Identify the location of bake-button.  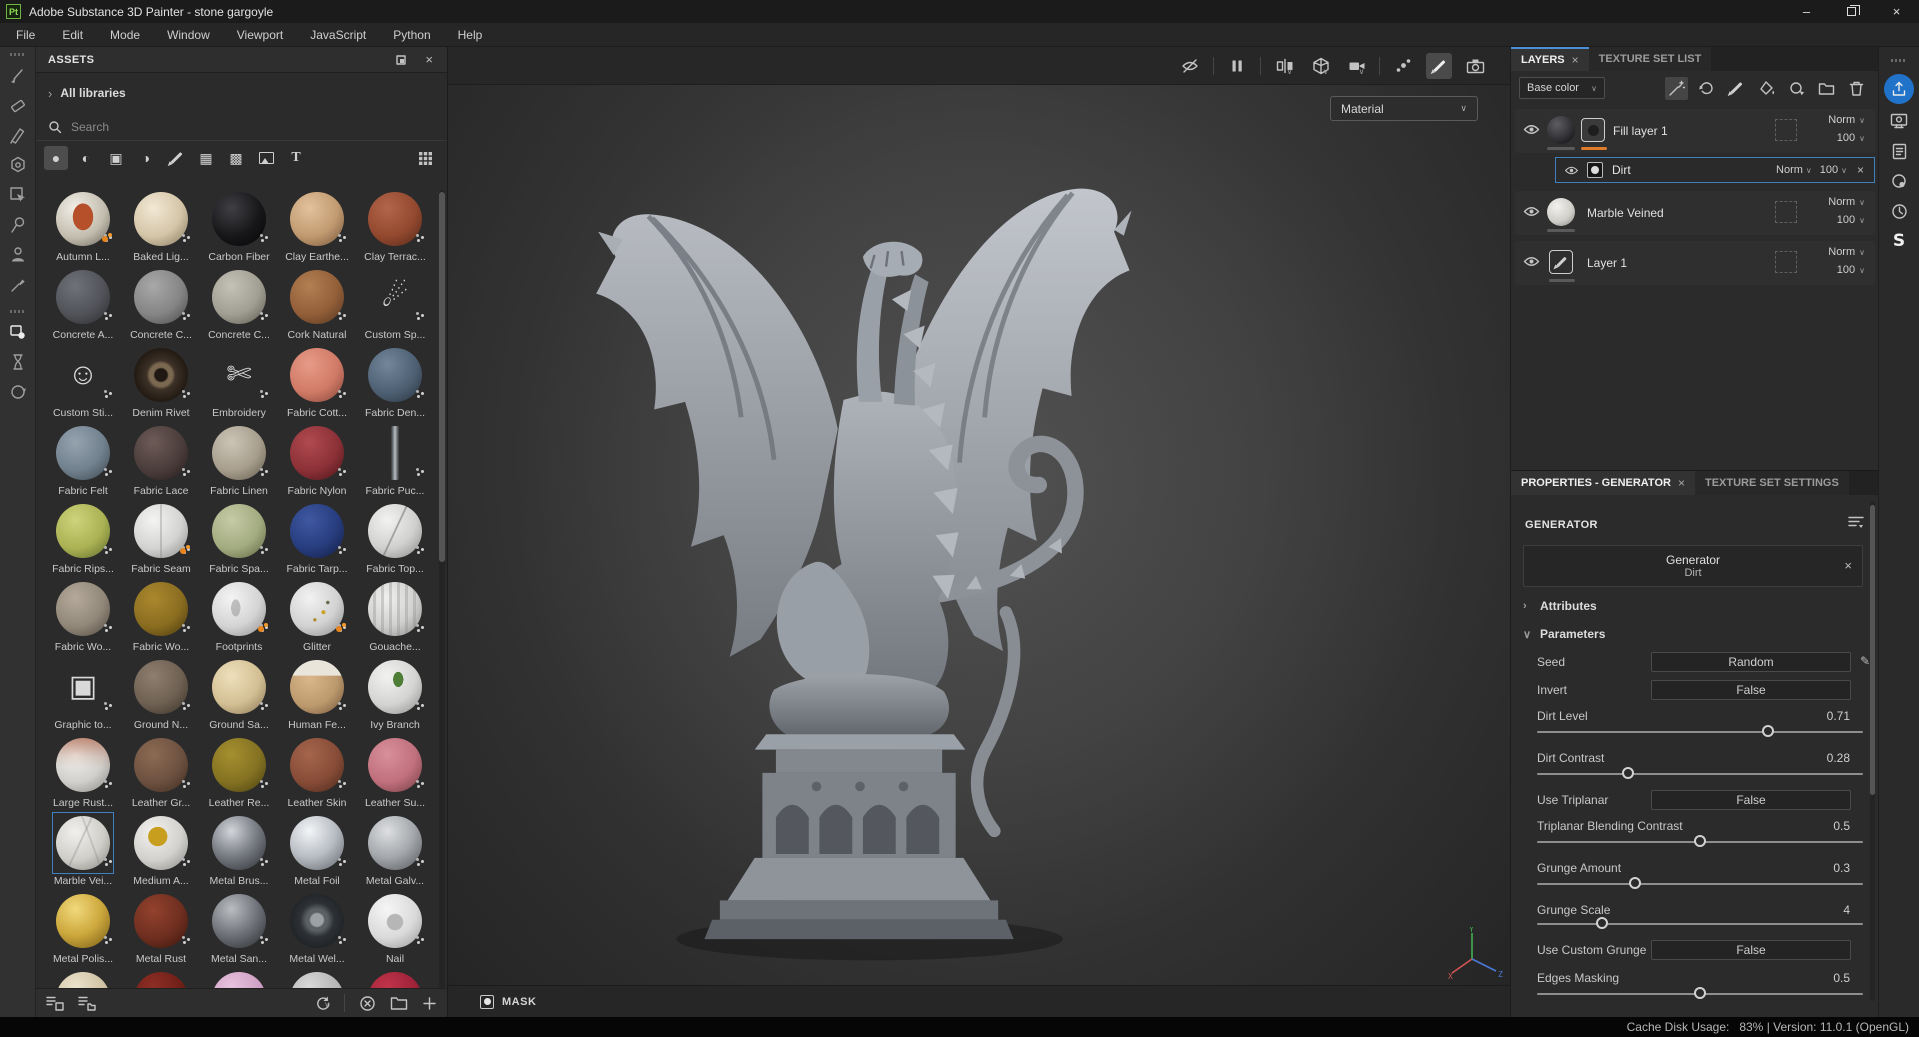
(18, 362).